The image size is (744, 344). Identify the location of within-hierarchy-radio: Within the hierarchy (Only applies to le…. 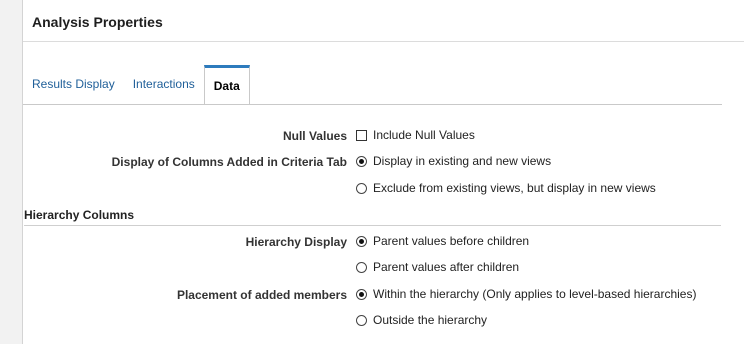
(526, 294).